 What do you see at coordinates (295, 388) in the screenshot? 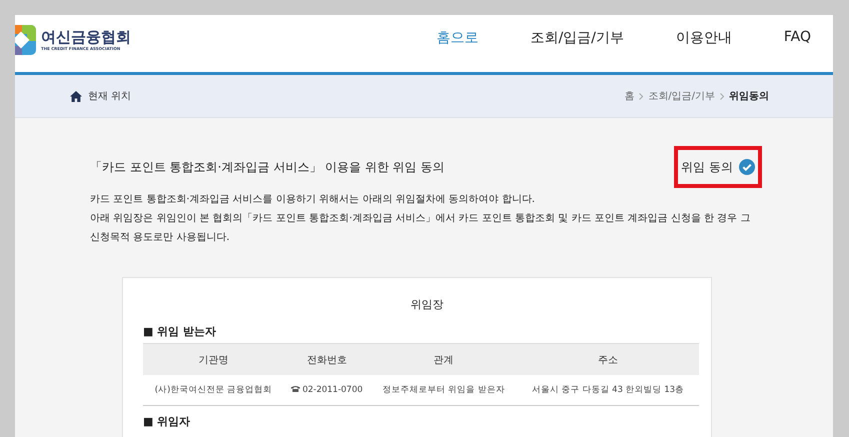
I see `phone-icon` at bounding box center [295, 388].